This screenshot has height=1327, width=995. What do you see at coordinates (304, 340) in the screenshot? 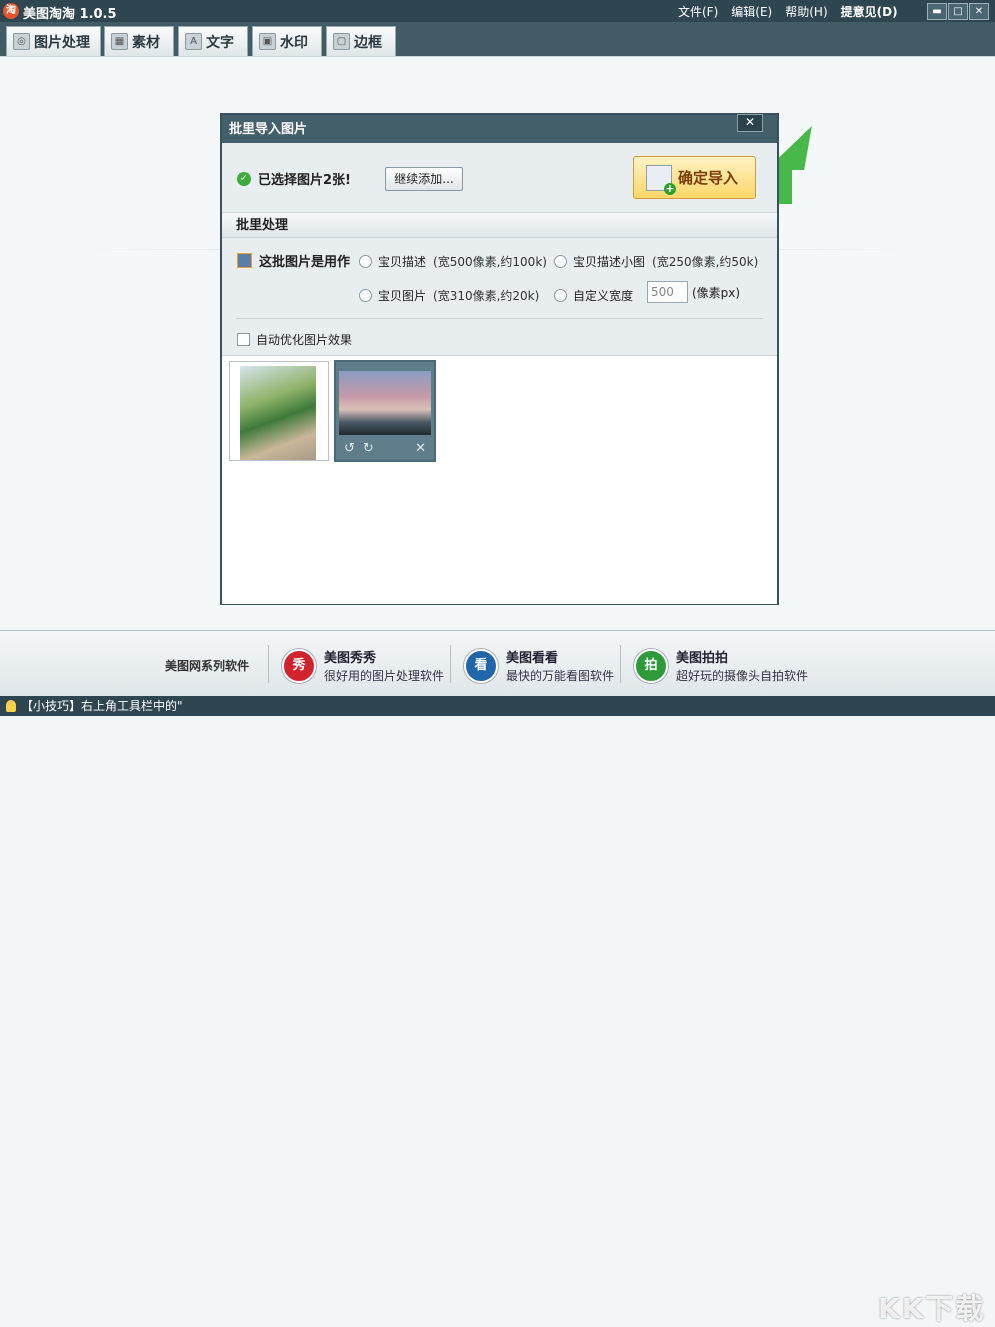
I see `auto-optimize-label: 自动优化图片效果` at bounding box center [304, 340].